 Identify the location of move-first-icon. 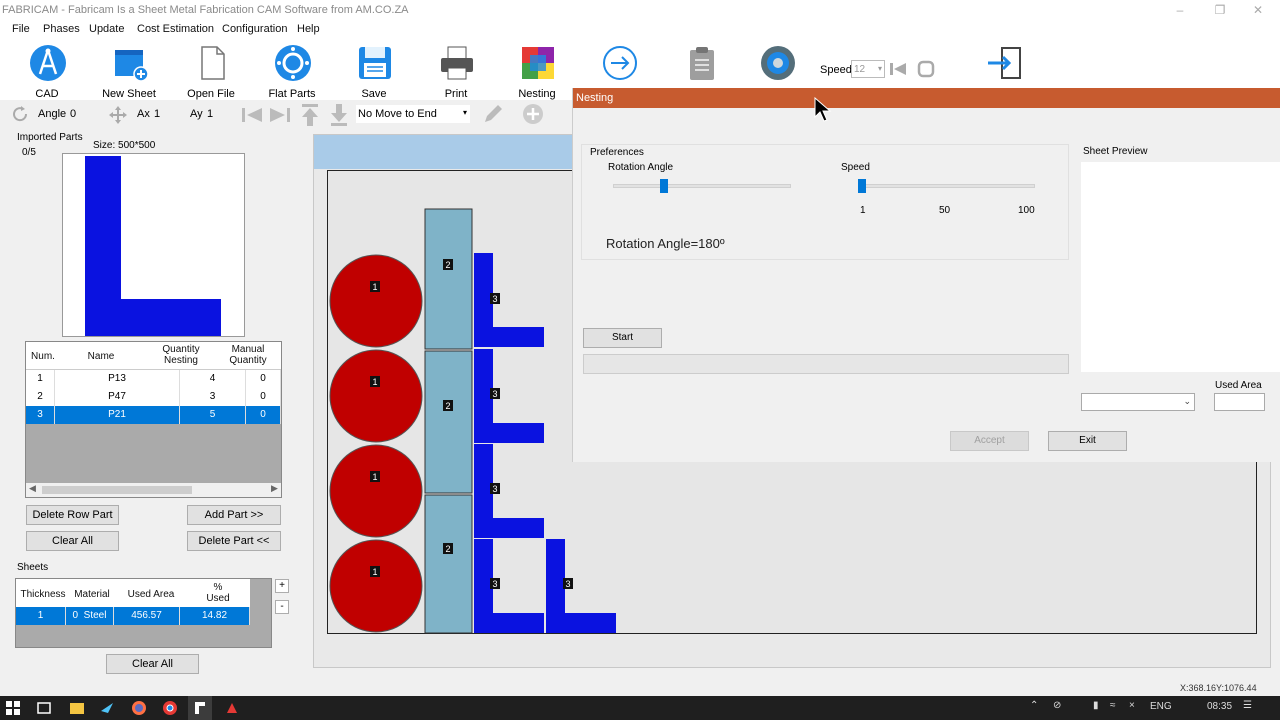
(252, 115).